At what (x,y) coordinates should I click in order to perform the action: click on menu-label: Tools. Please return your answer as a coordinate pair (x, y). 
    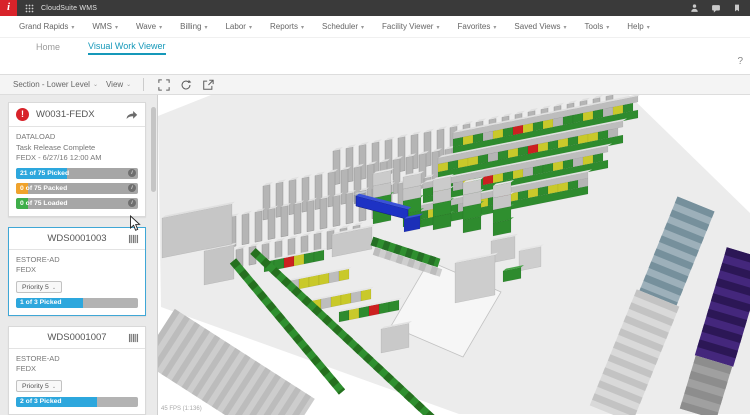
    Looking at the image, I should click on (594, 26).